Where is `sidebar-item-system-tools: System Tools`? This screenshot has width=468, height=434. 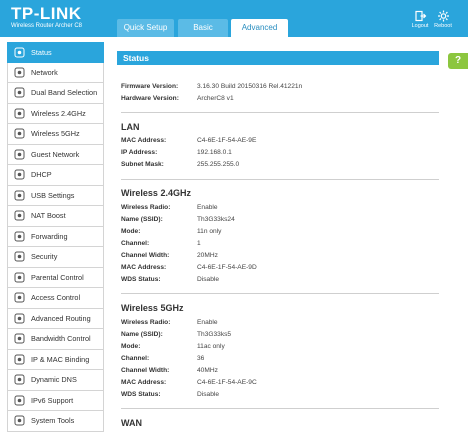 sidebar-item-system-tools: System Tools is located at coordinates (55, 421).